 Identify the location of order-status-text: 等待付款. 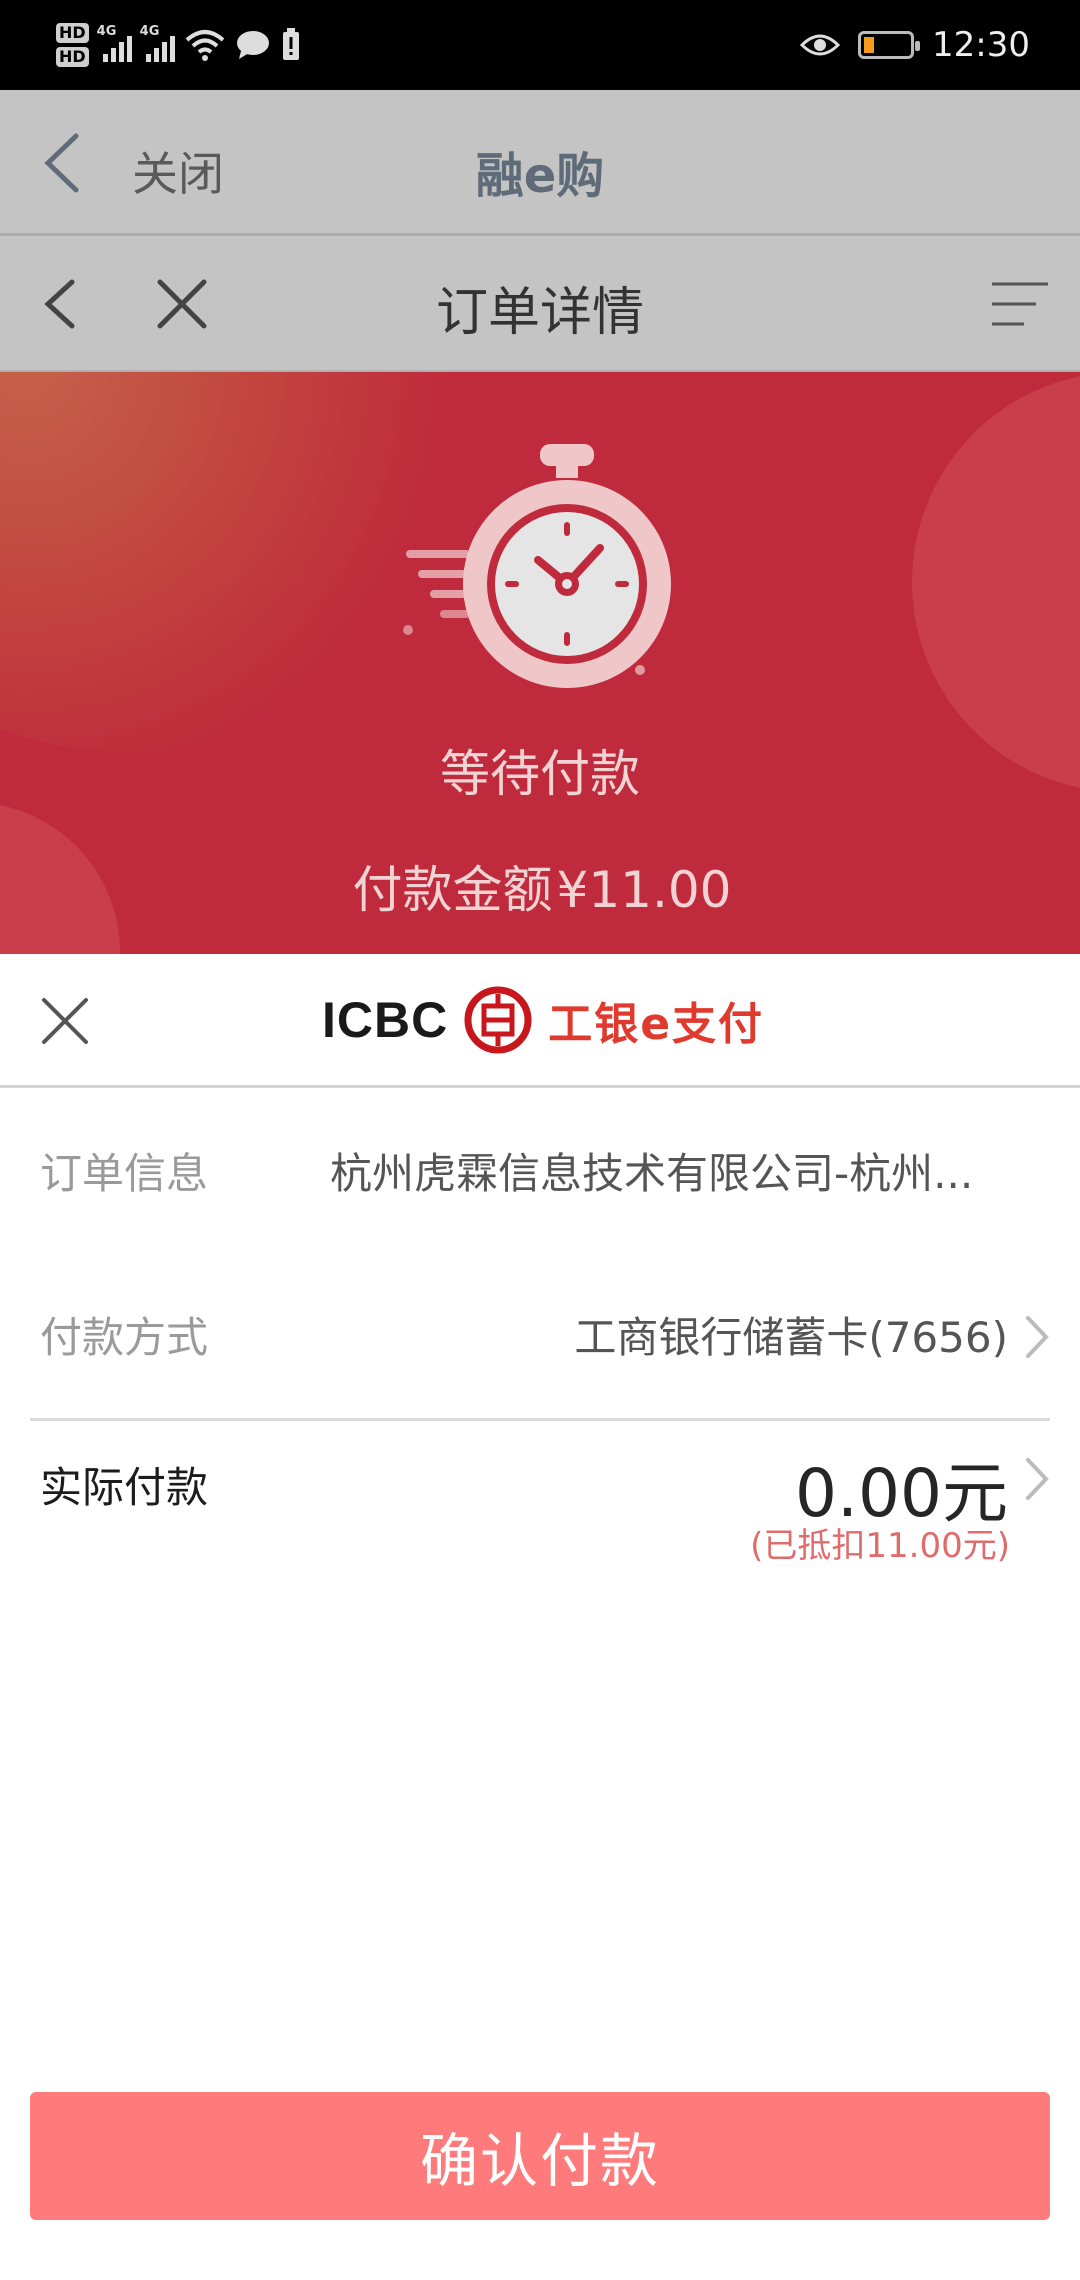
(540, 774).